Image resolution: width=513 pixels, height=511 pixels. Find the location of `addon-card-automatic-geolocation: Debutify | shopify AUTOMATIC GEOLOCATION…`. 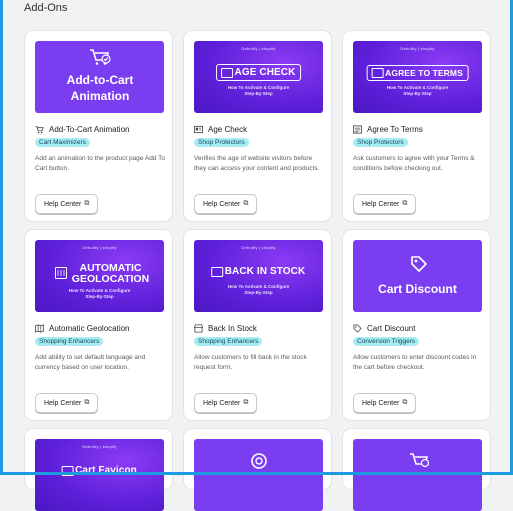

addon-card-automatic-geolocation: Debutify | shopify AUTOMATIC GEOLOCATION… is located at coordinates (98, 325).